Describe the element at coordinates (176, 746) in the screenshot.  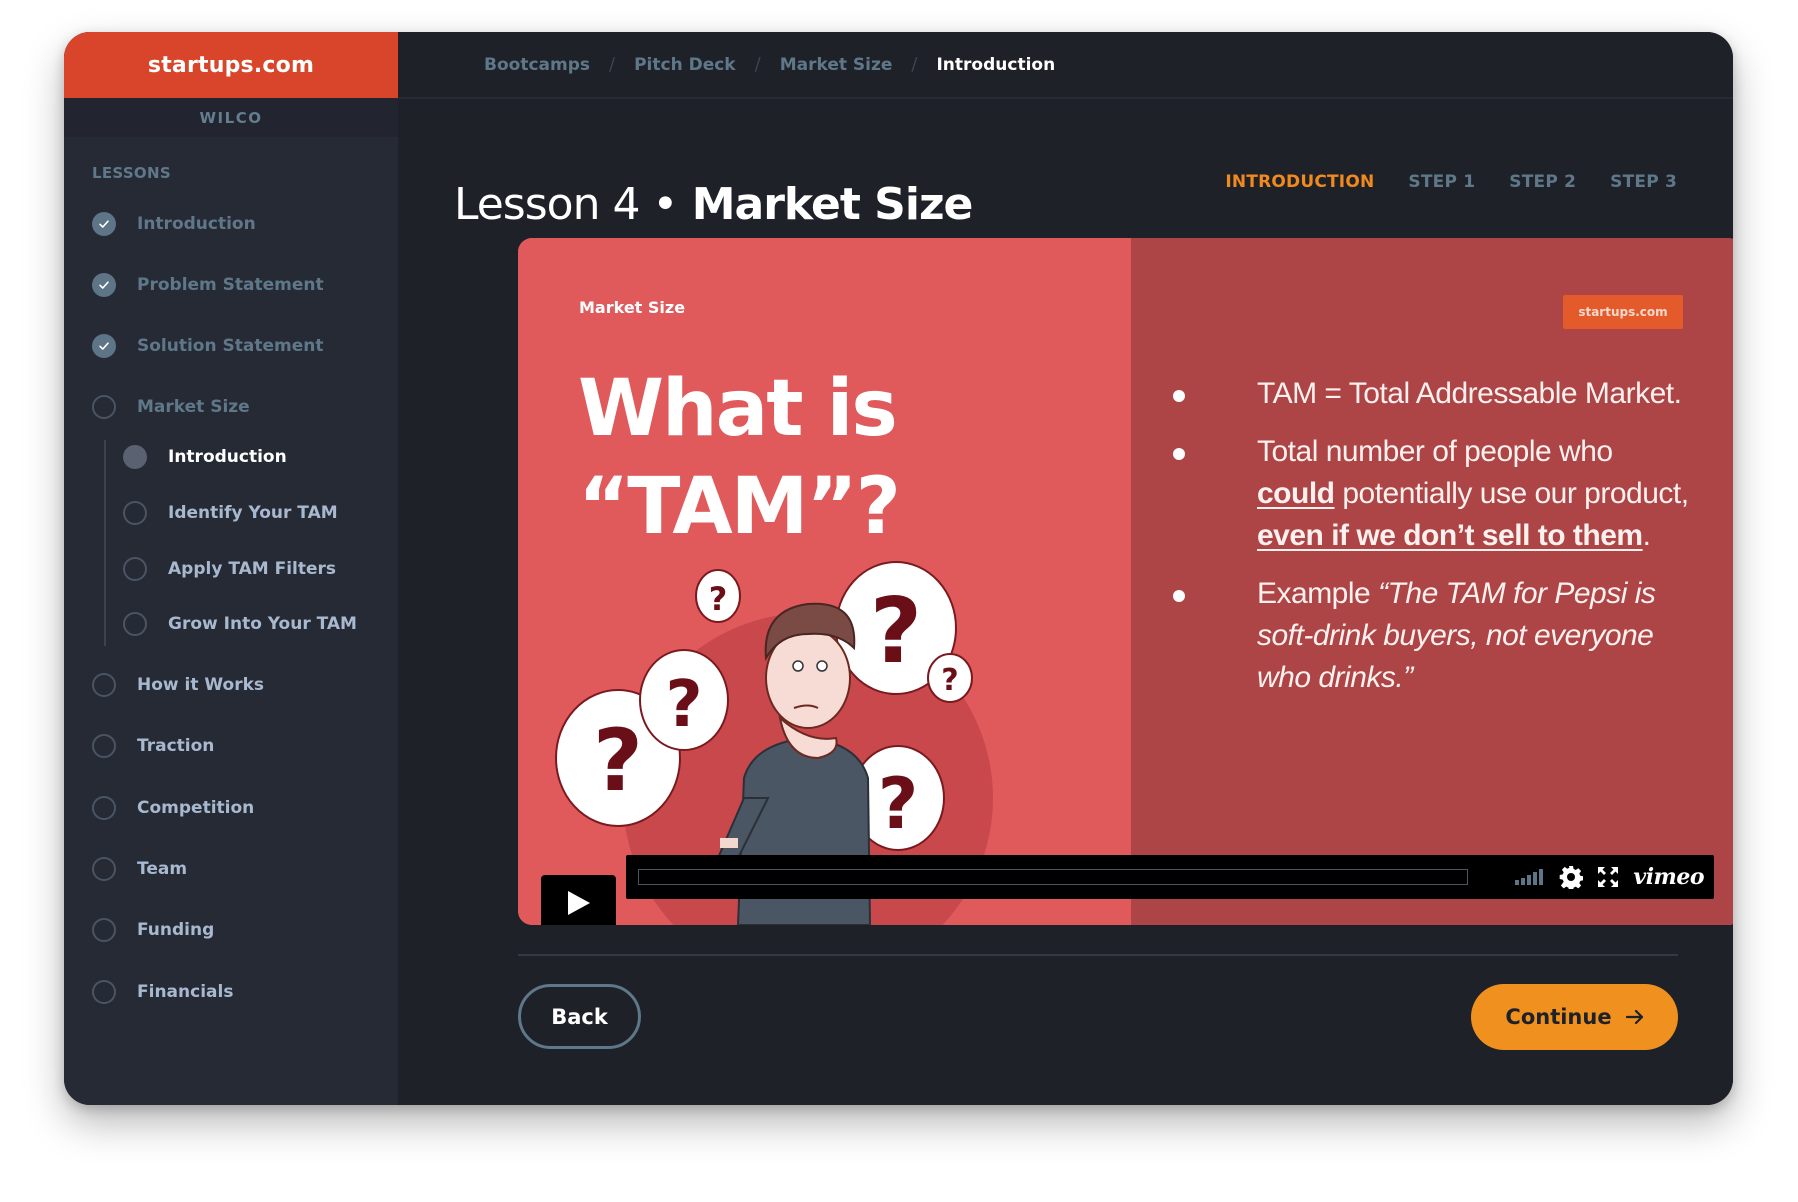
I see `sidebar-item-label: Traction` at that location.